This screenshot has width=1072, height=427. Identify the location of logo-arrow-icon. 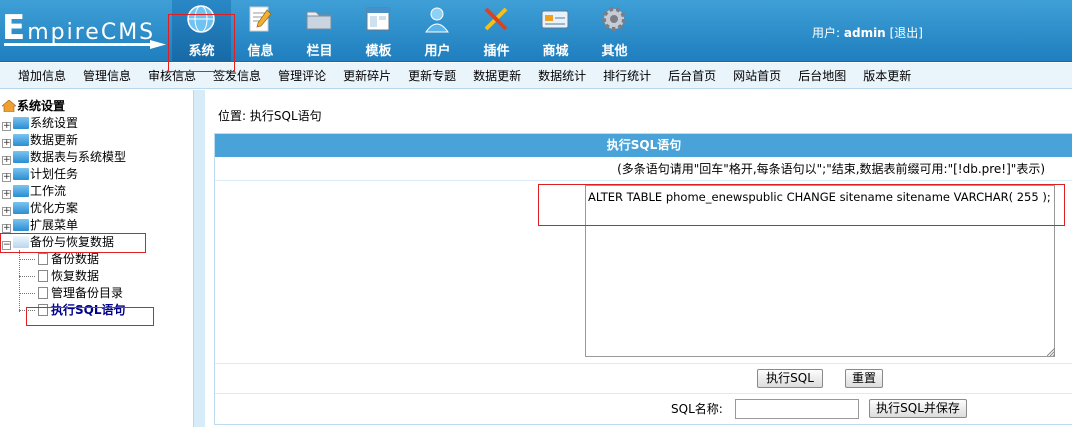
(85, 44).